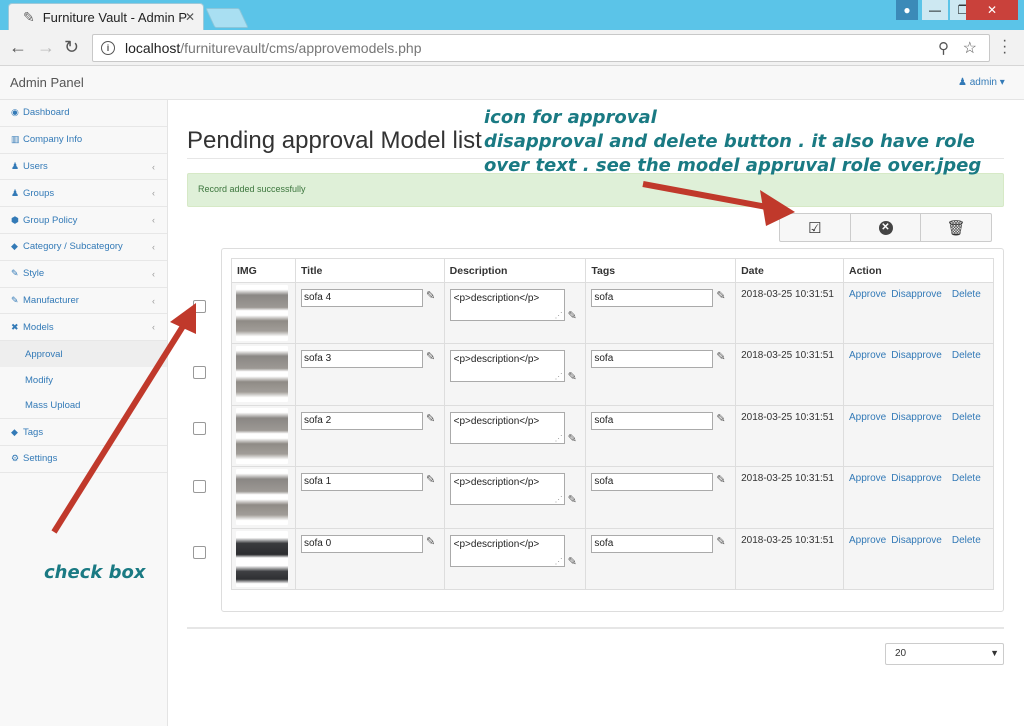 The width and height of the screenshot is (1024, 726). I want to click on profile-icon: ●, so click(907, 10).